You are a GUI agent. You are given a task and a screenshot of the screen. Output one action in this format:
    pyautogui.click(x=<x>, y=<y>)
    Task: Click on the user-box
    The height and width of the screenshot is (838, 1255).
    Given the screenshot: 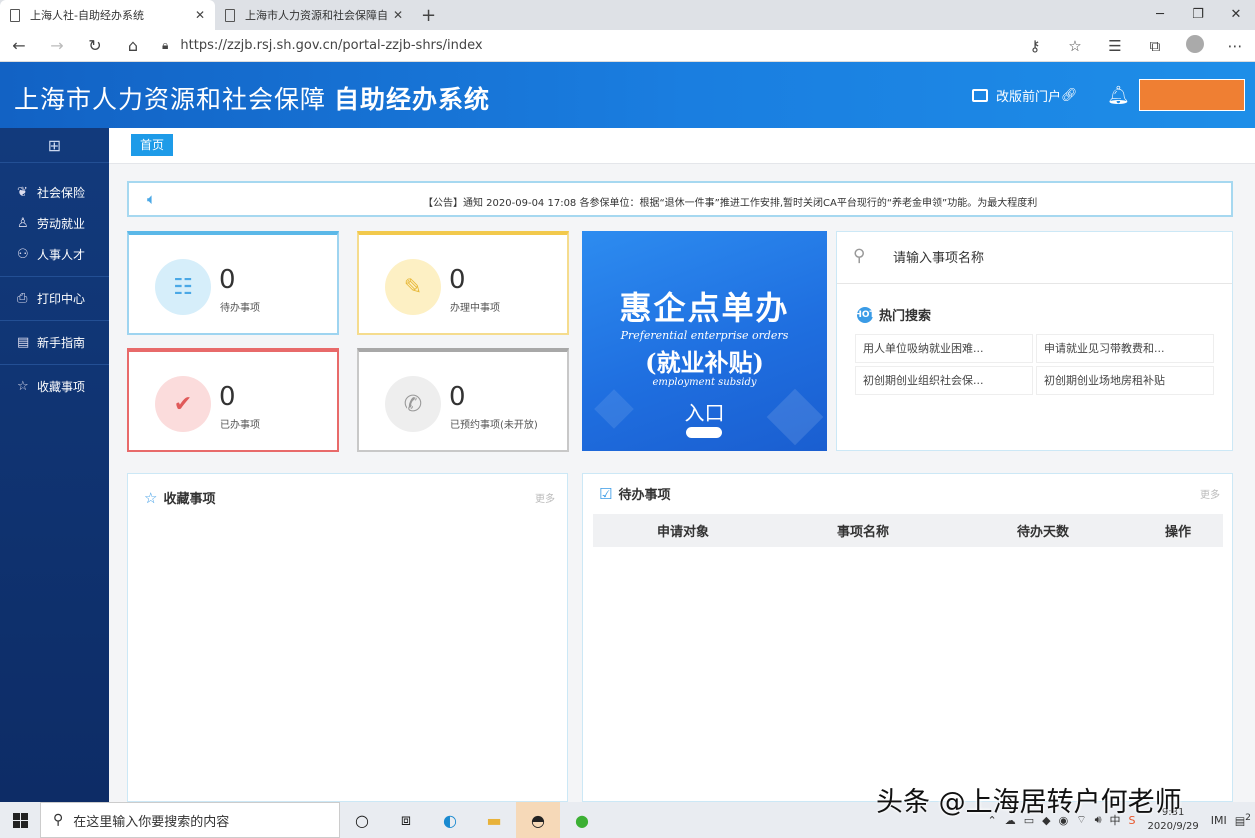 What is the action you would take?
    pyautogui.click(x=1192, y=95)
    